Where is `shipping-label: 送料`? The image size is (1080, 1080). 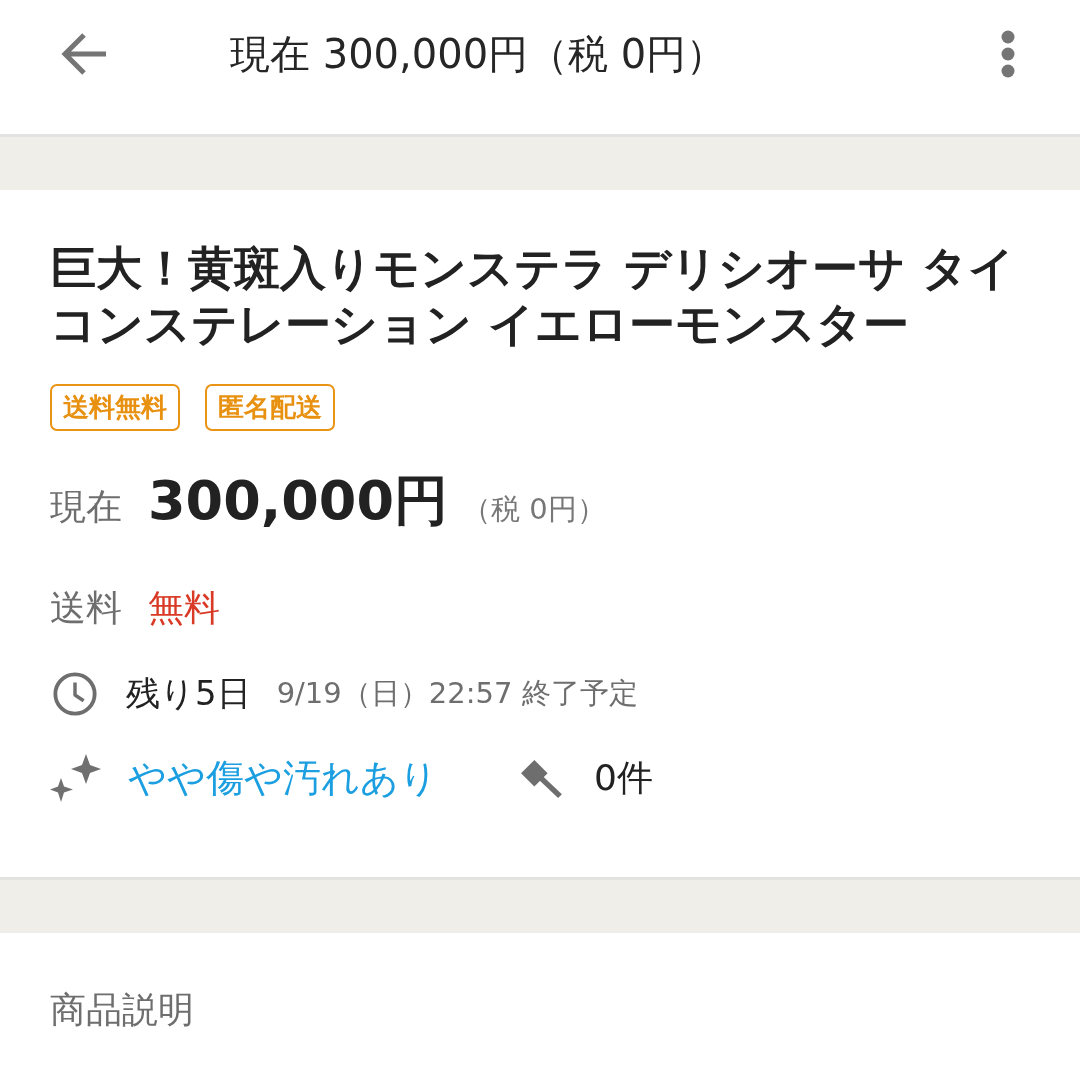
shipping-label: 送料 is located at coordinates (86, 608).